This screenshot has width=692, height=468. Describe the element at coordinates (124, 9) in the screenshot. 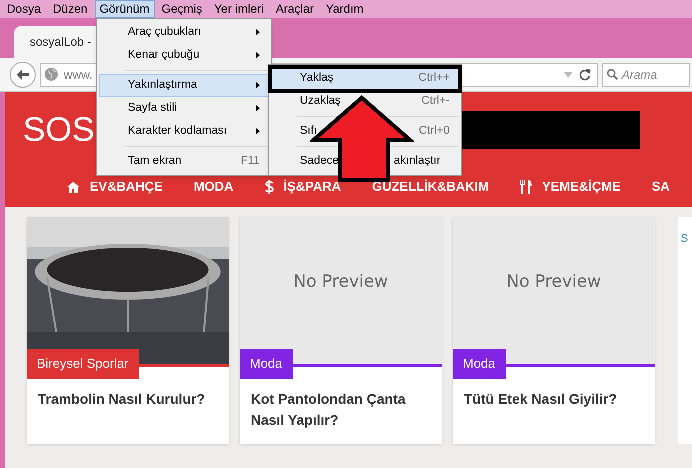

I see `menu-bar-item: Görünüm` at that location.